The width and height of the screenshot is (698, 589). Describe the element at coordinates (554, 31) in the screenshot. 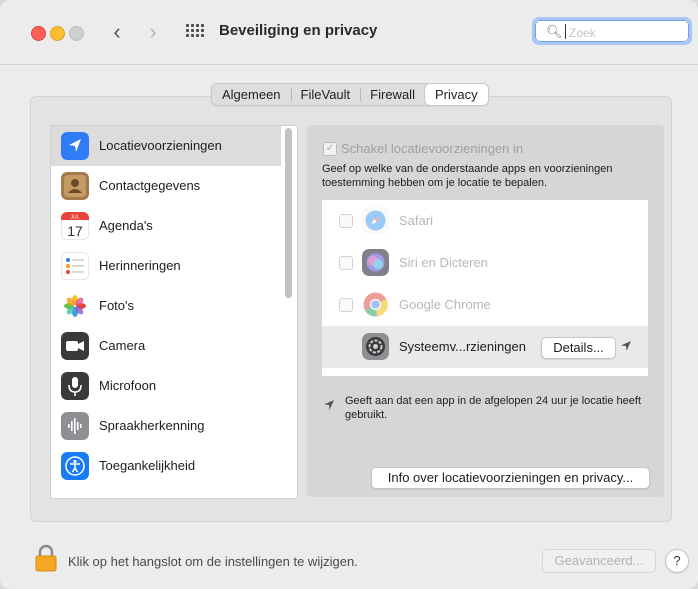

I see `search-icon: 🔍︎` at that location.